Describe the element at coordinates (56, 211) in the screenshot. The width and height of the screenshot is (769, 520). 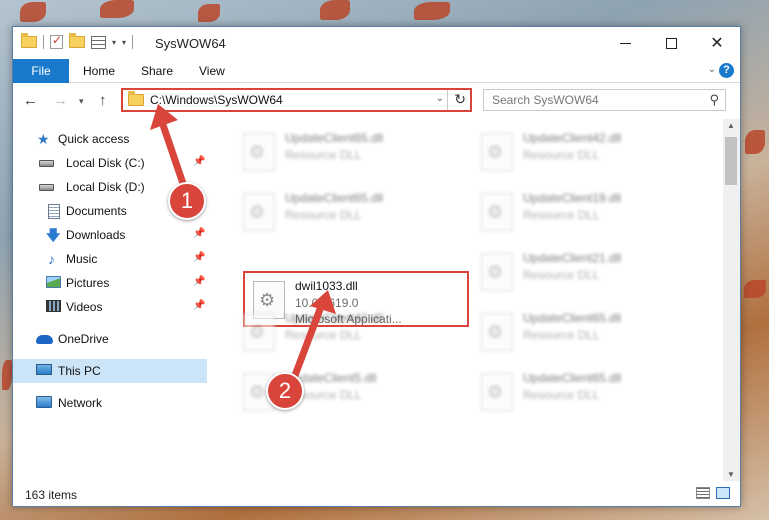
I see `document-icon` at that location.